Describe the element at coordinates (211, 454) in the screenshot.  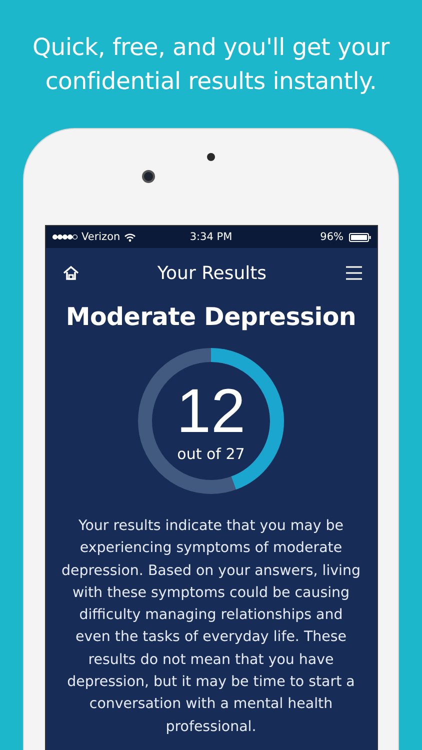
I see `score-total: out of 27` at that location.